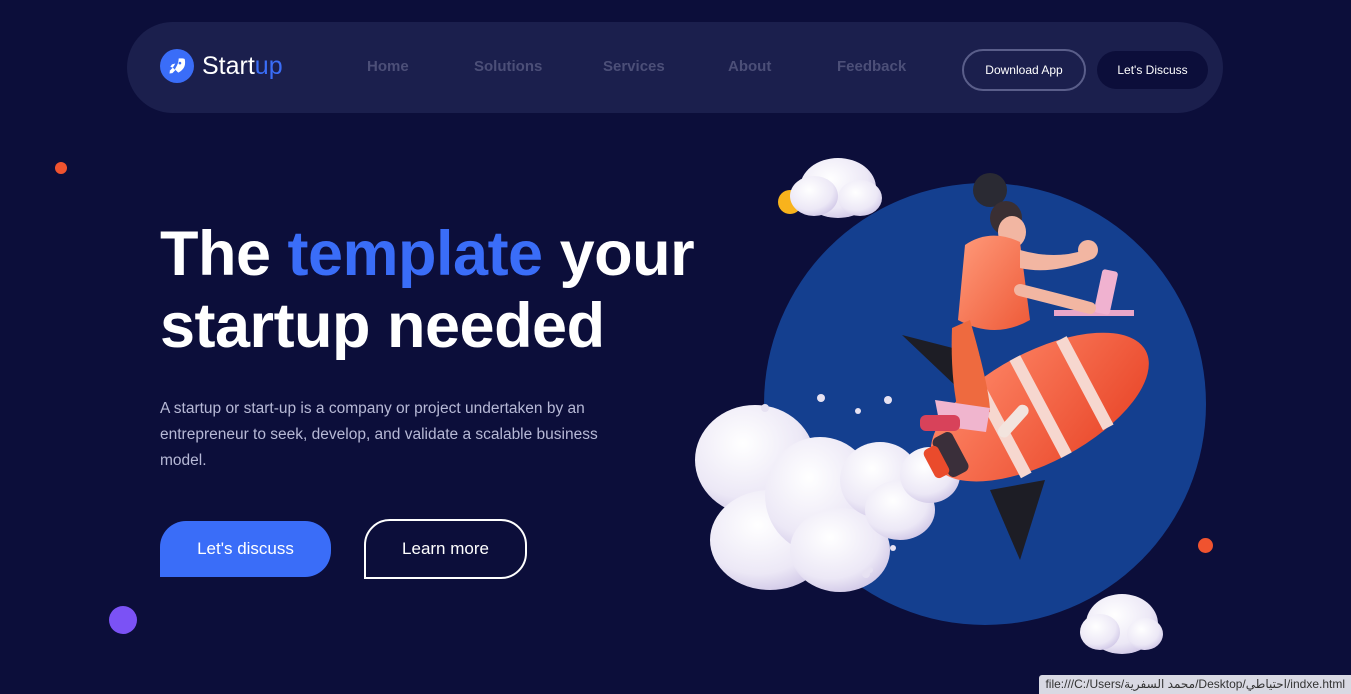 This screenshot has height=694, width=1351. What do you see at coordinates (1121, 624) in the screenshot?
I see `bottom-cloud` at bounding box center [1121, 624].